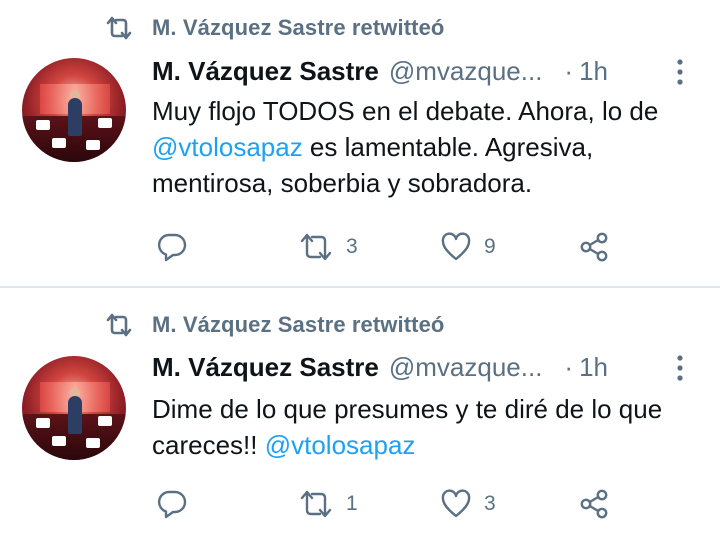 The height and width of the screenshot is (542, 720). I want to click on like-button: 3, so click(468, 504).